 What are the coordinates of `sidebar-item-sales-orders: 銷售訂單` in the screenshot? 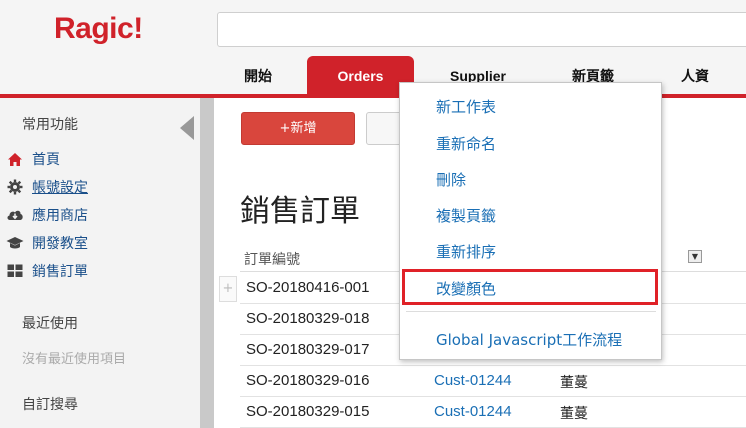 It's located at (46, 271).